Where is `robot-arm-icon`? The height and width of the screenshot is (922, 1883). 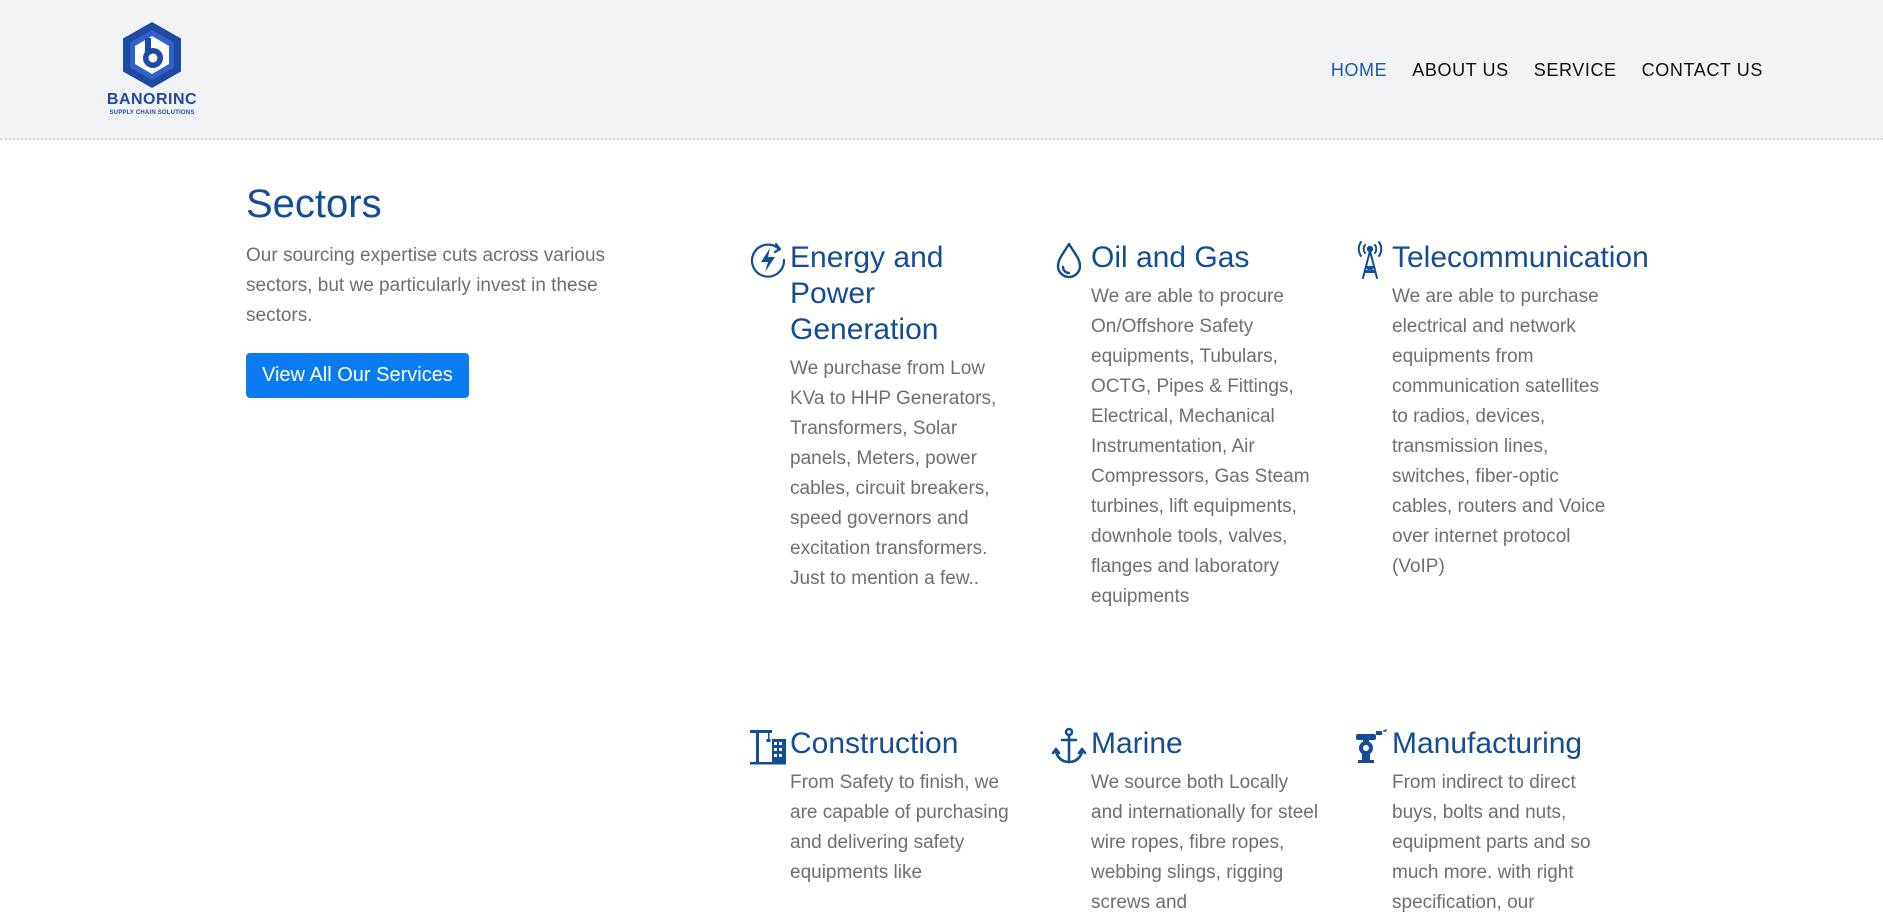
robot-arm-icon is located at coordinates (1370, 746).